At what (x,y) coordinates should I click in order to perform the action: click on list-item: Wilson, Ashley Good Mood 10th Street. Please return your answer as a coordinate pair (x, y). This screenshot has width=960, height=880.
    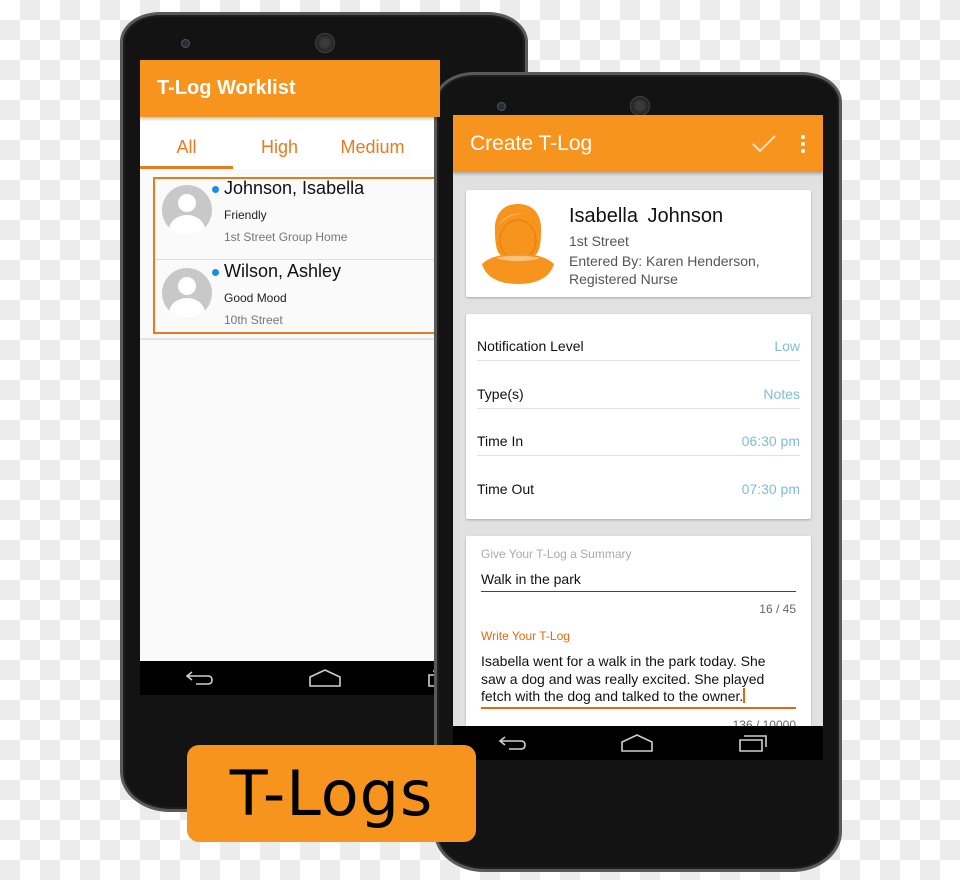
    Looking at the image, I should click on (297, 302).